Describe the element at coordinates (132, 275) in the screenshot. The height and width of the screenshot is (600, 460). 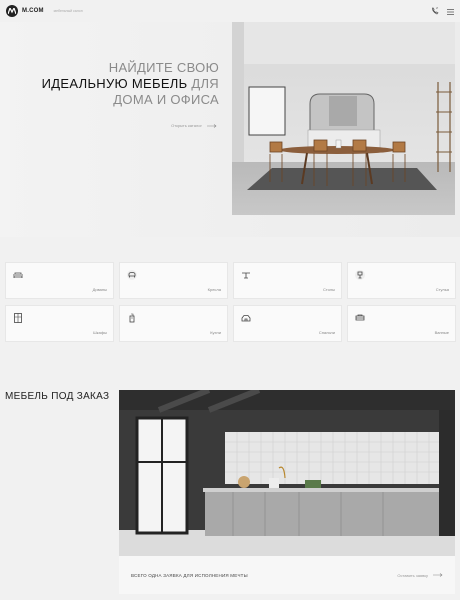
I see `armchair-icon` at that location.